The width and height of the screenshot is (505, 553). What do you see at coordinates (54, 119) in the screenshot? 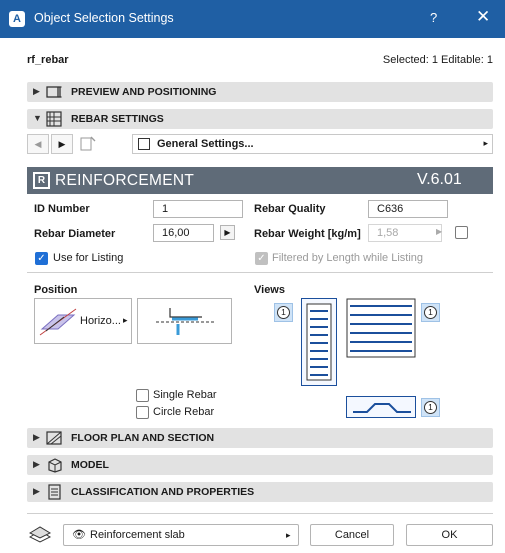
I see `rebar-icon` at bounding box center [54, 119].